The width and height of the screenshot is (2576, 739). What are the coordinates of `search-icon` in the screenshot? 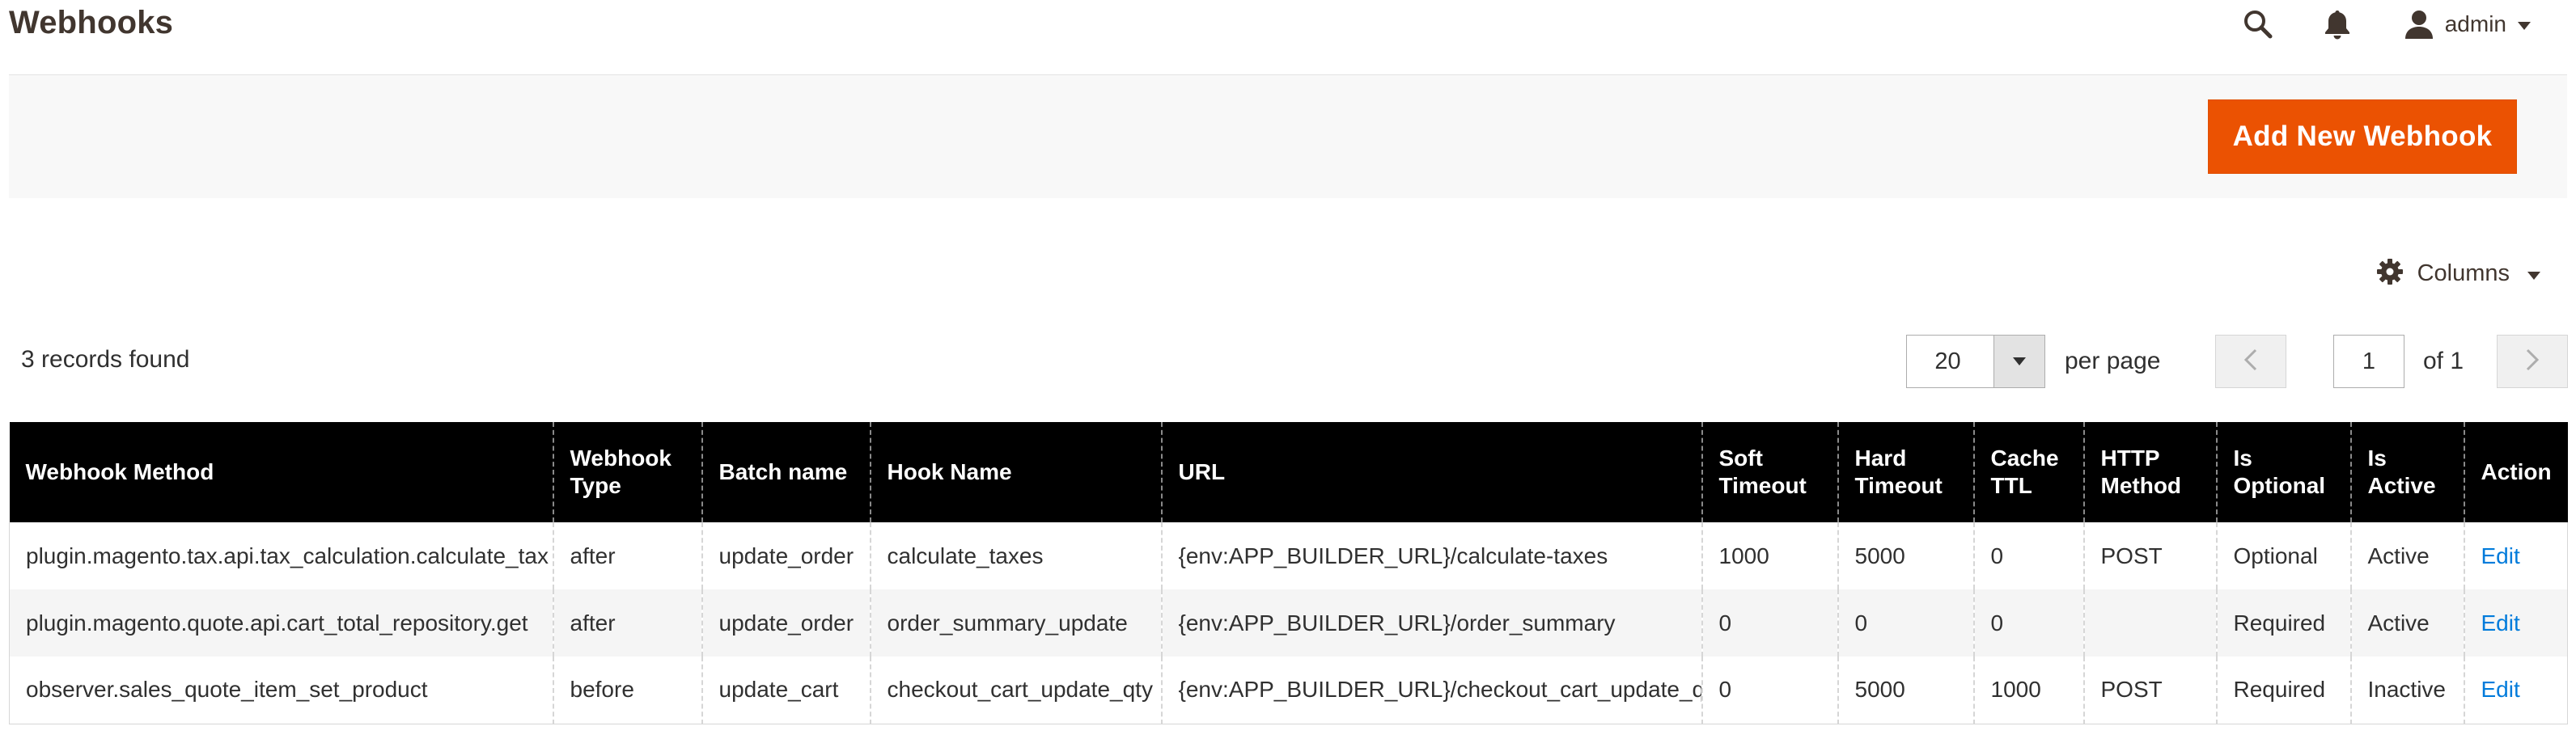 It's located at (2258, 24).